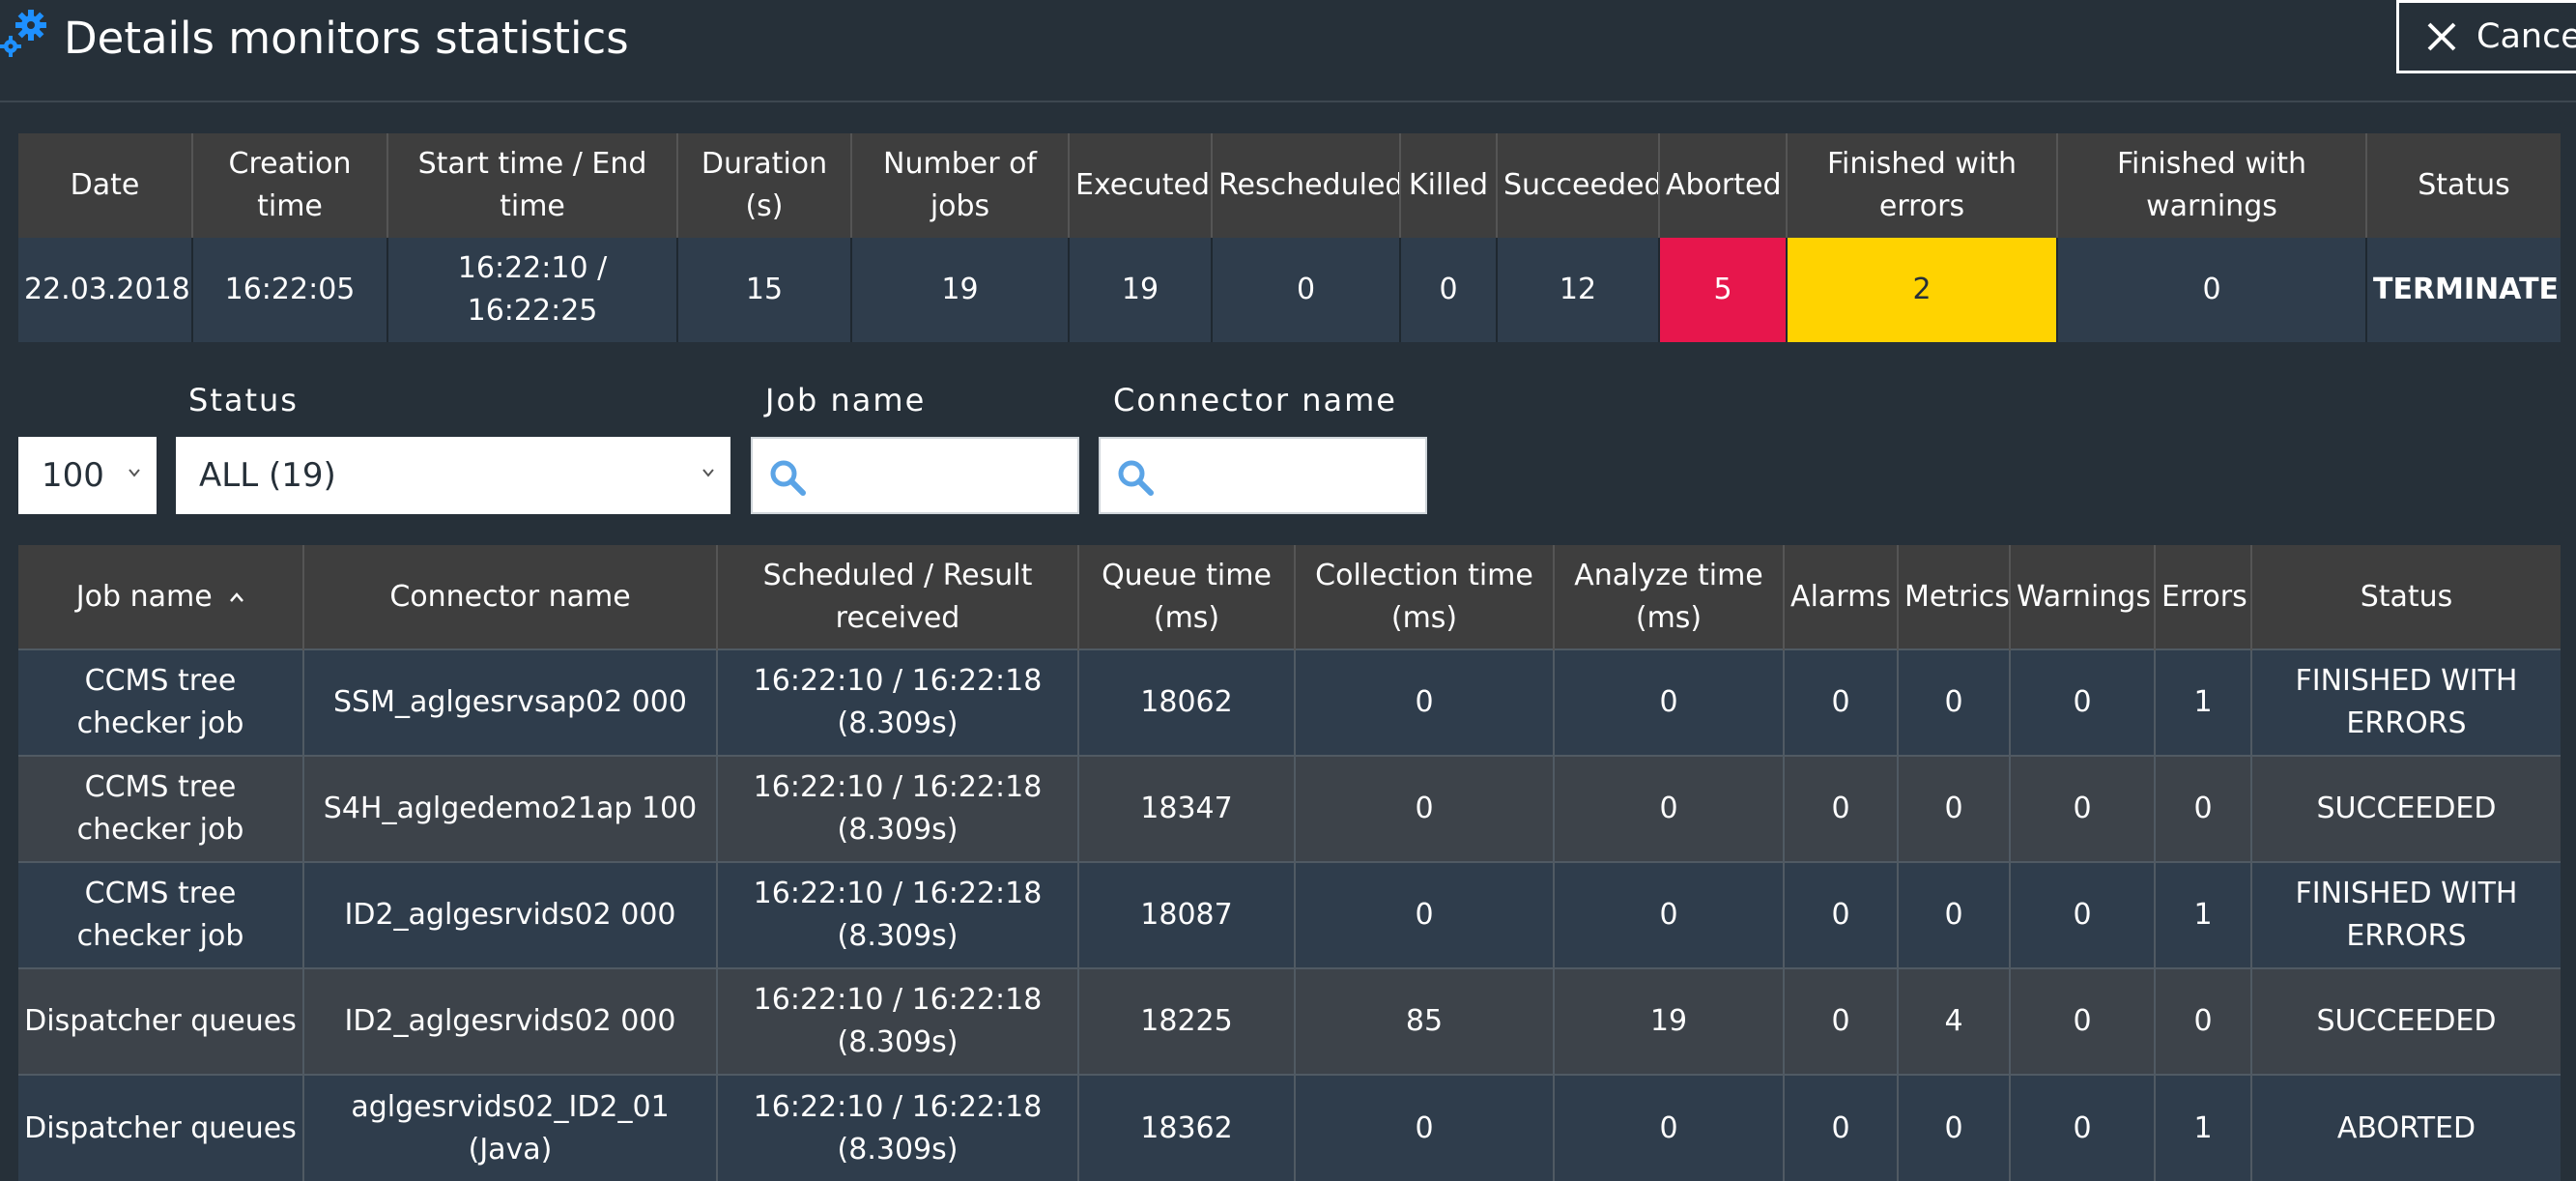 This screenshot has width=2576, height=1181. I want to click on queue-time: 18225, so click(1186, 1021).